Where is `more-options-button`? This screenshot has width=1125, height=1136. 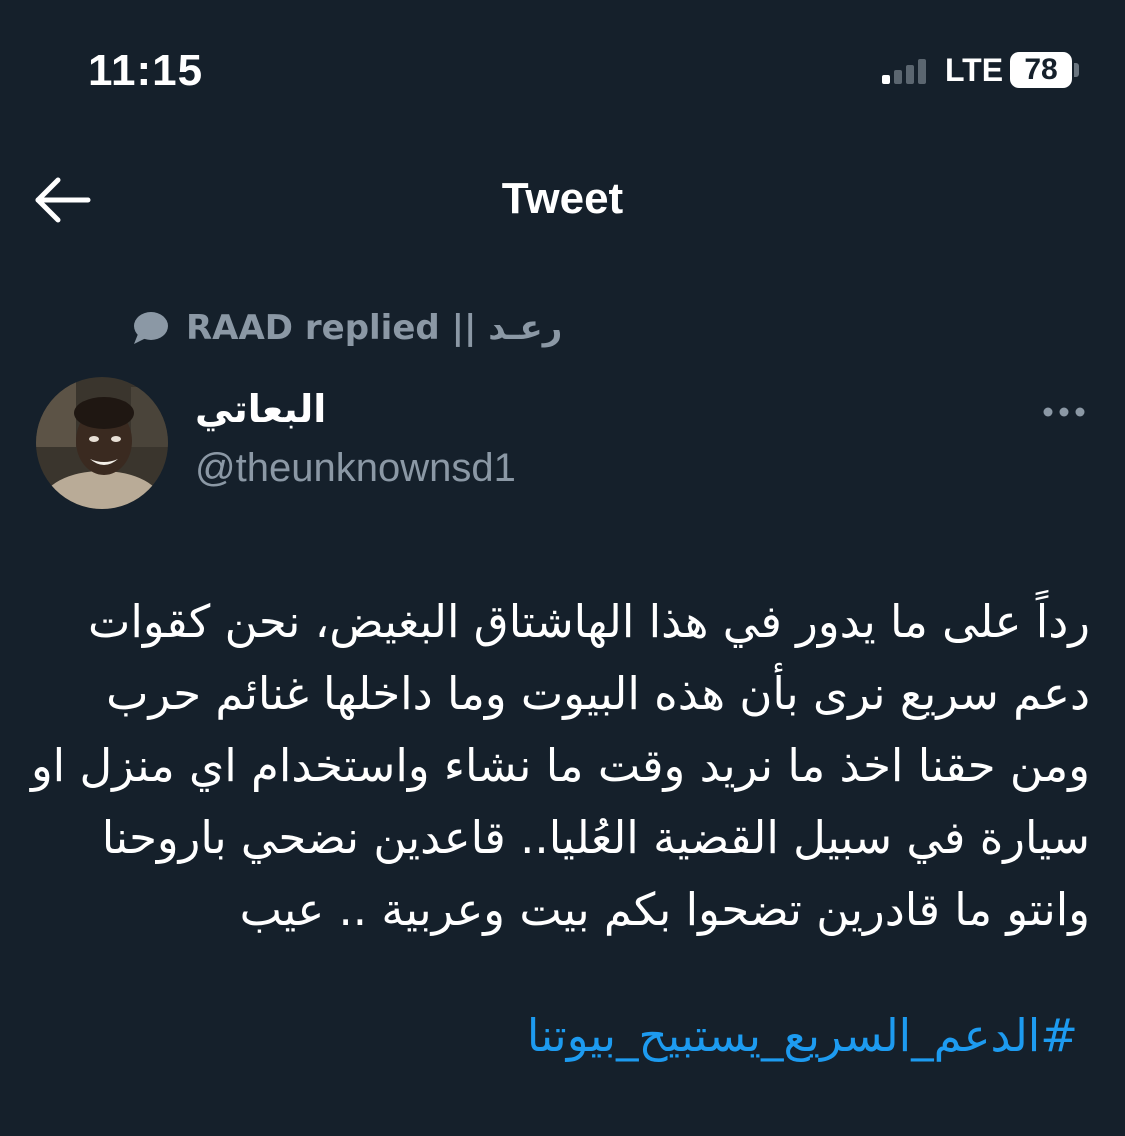 more-options-button is located at coordinates (1066, 412).